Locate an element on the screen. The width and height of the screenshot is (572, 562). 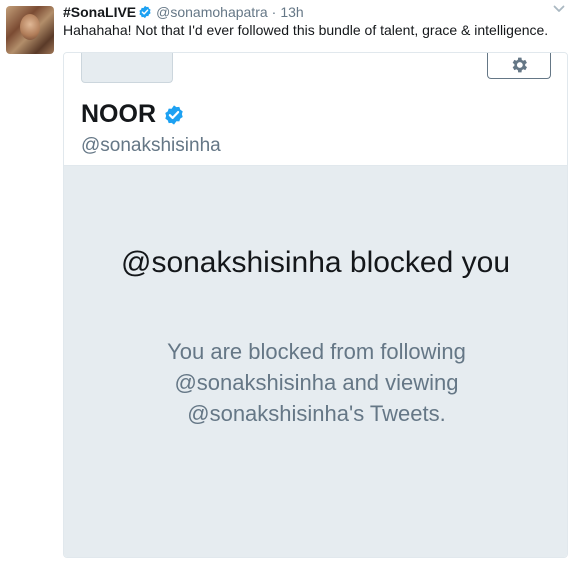
author-display-name: #SonaLIVE is located at coordinates (99, 12).